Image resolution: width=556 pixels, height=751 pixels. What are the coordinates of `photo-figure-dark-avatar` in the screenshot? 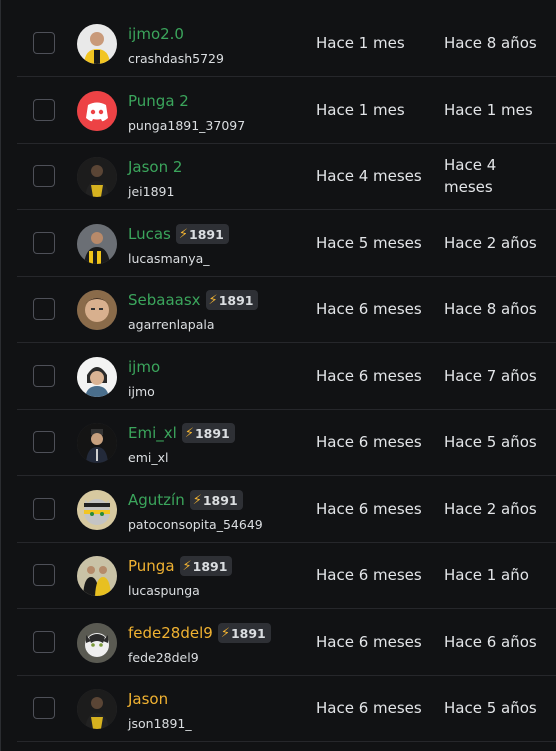 It's located at (97, 443).